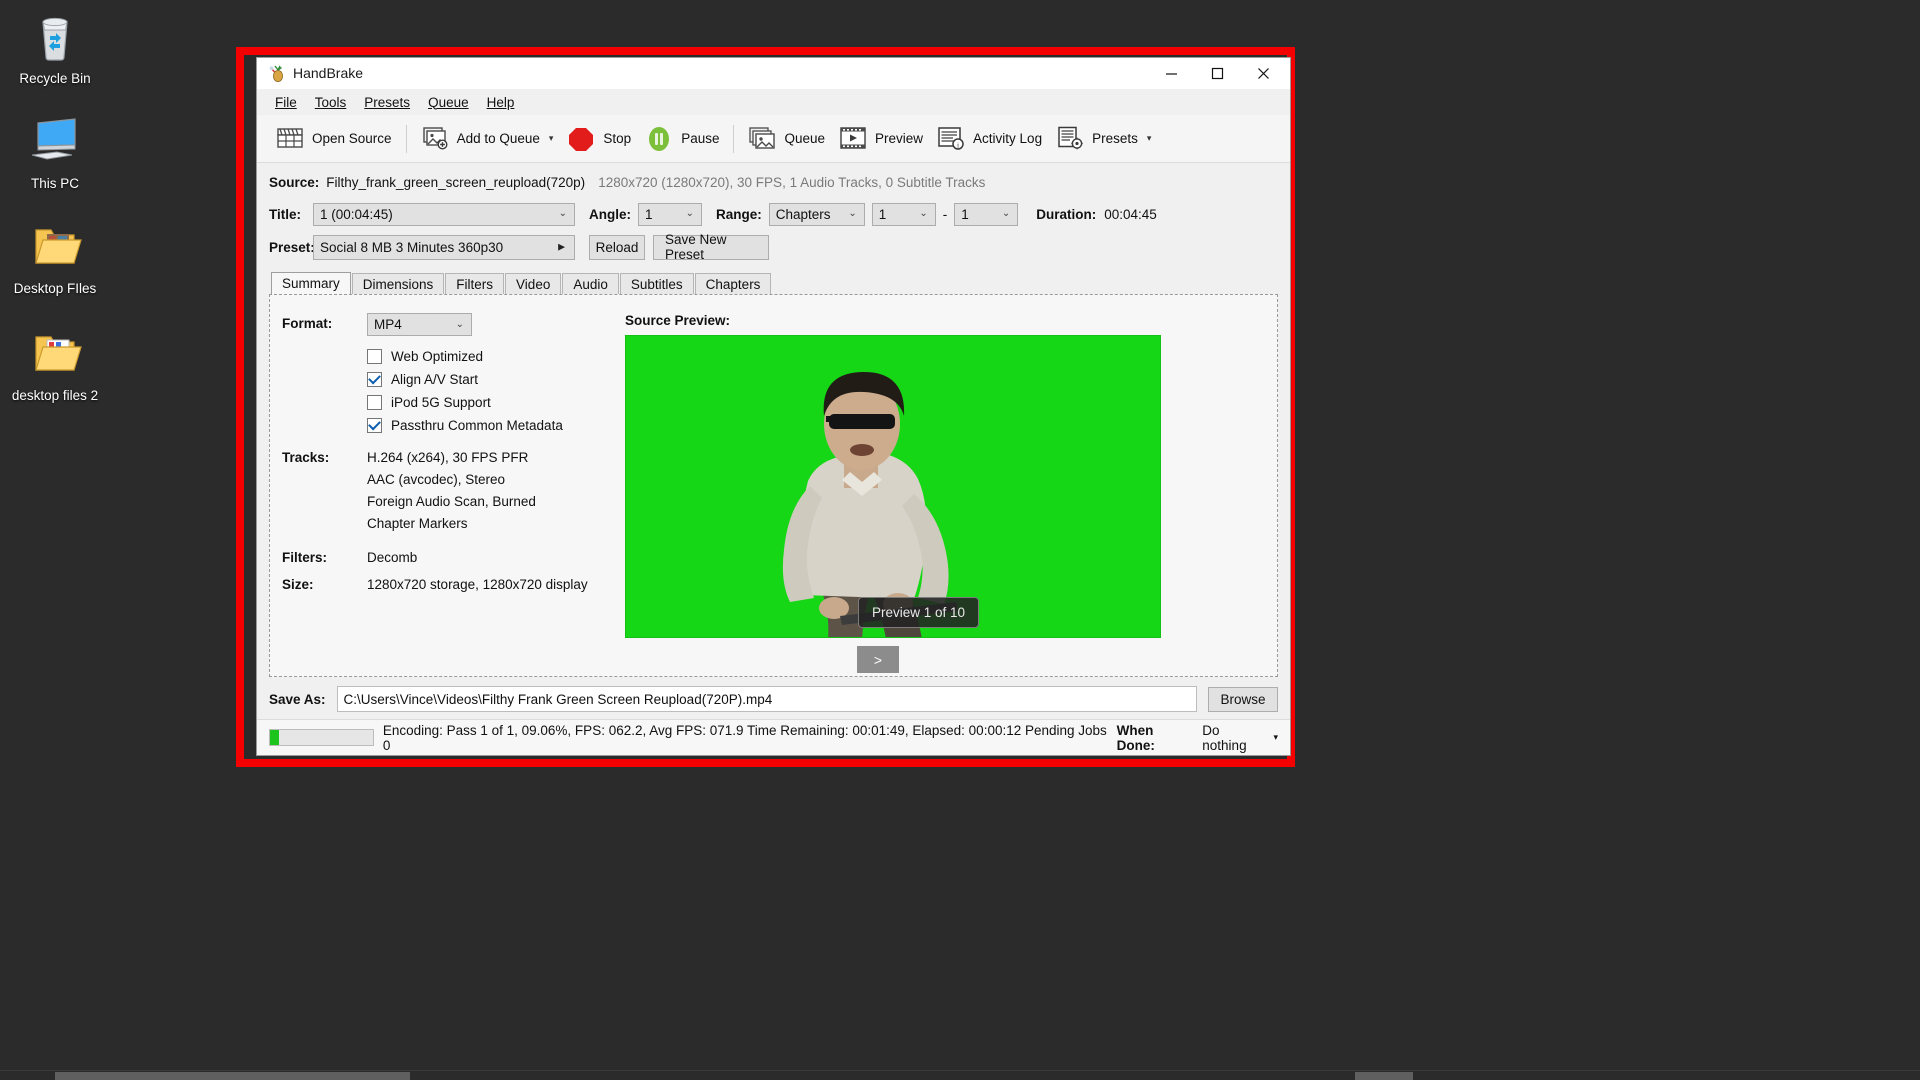  I want to click on taskbar, so click(960, 1075).